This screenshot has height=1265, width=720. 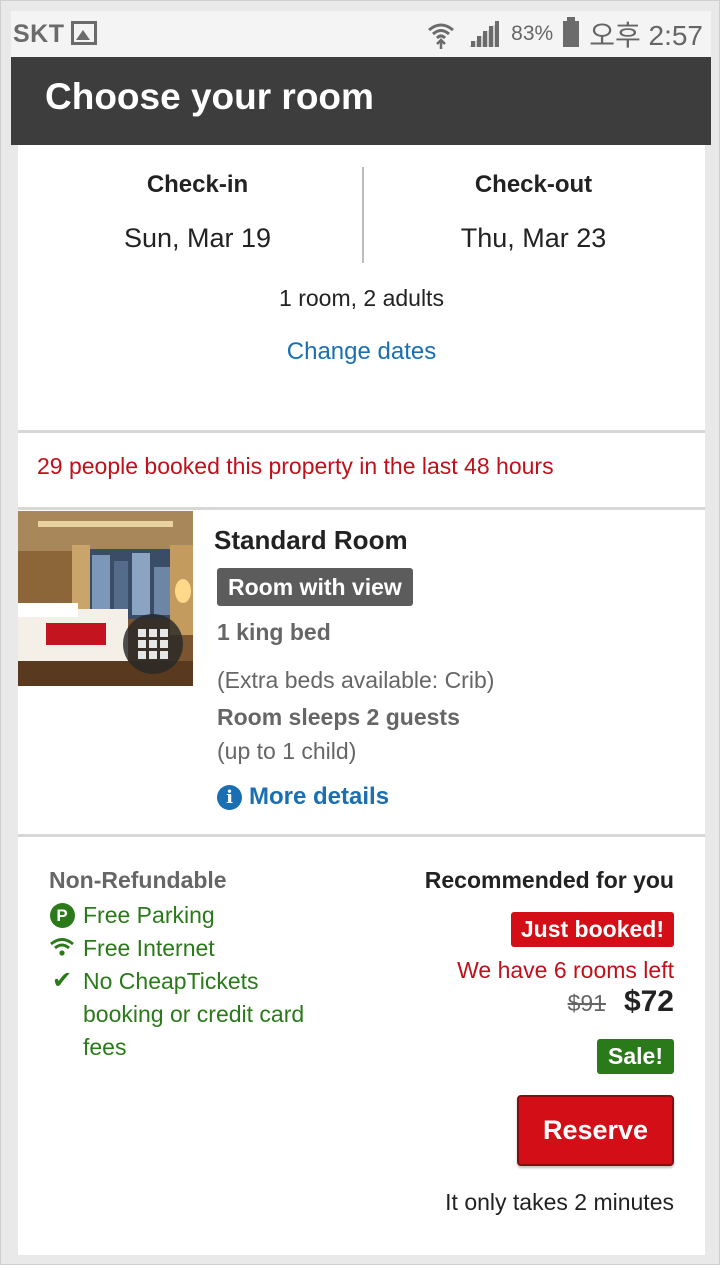 What do you see at coordinates (586, 1003) in the screenshot?
I see `original-price: $91` at bounding box center [586, 1003].